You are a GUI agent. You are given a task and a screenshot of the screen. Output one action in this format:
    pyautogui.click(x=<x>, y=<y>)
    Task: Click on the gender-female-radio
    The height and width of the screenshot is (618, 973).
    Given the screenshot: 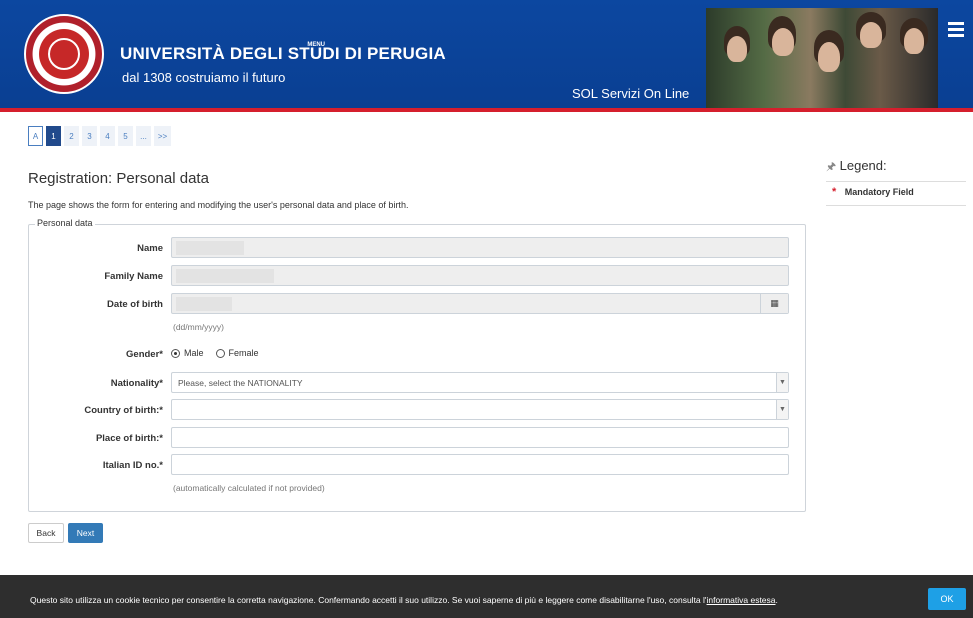 What is the action you would take?
    pyautogui.click(x=220, y=353)
    